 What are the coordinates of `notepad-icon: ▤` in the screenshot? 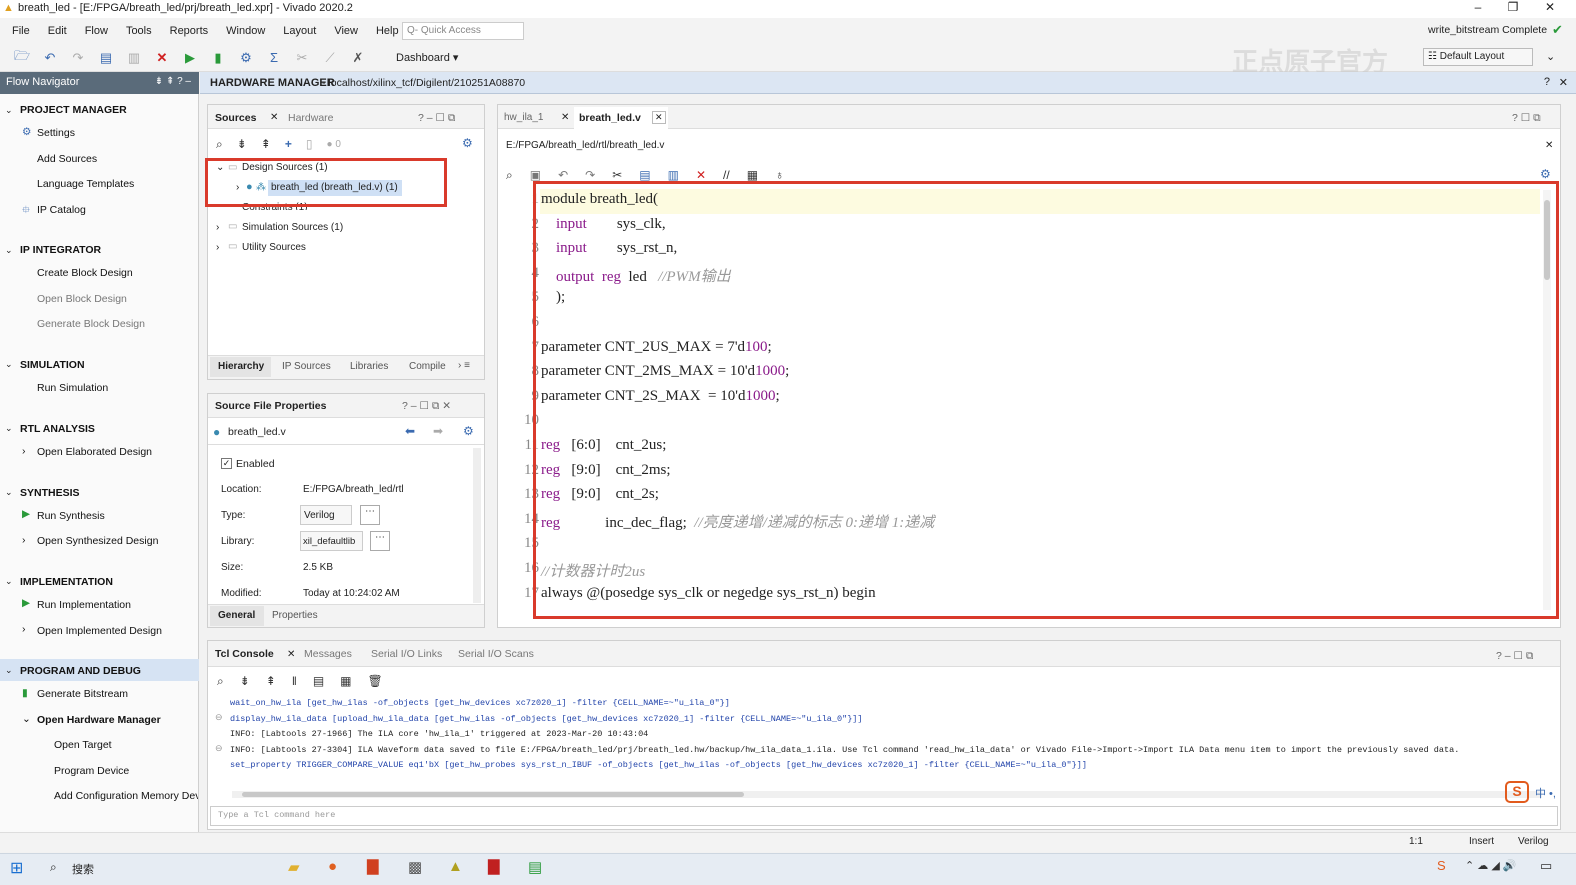 It's located at (535, 867).